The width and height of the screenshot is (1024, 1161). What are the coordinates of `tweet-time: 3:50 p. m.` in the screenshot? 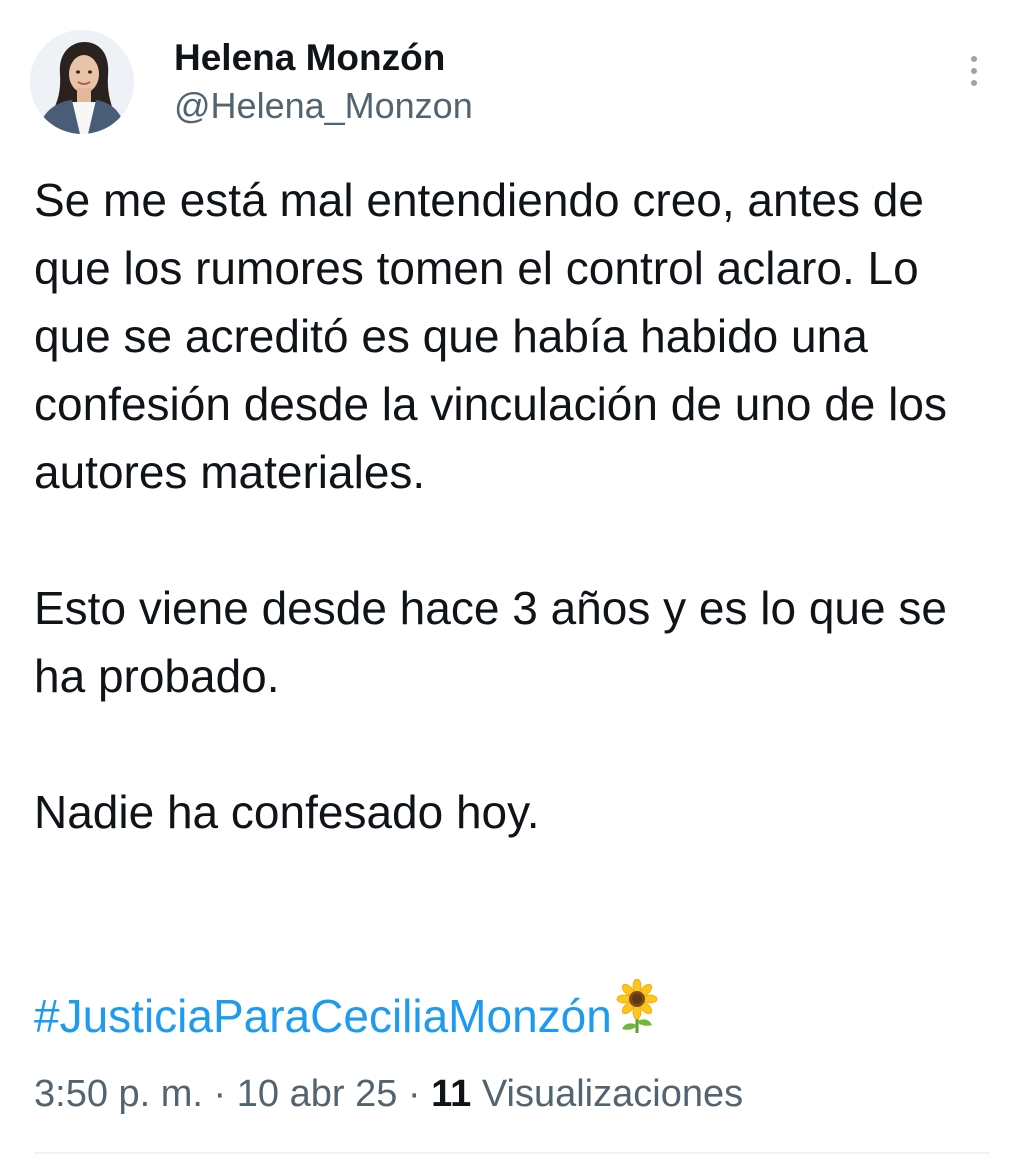 It's located at (118, 1094).